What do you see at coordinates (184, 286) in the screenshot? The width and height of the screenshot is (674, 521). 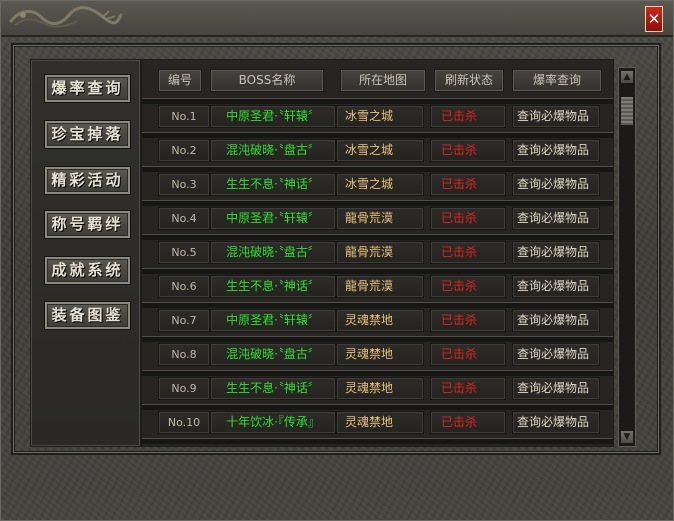 I see `boss-number: No.6` at bounding box center [184, 286].